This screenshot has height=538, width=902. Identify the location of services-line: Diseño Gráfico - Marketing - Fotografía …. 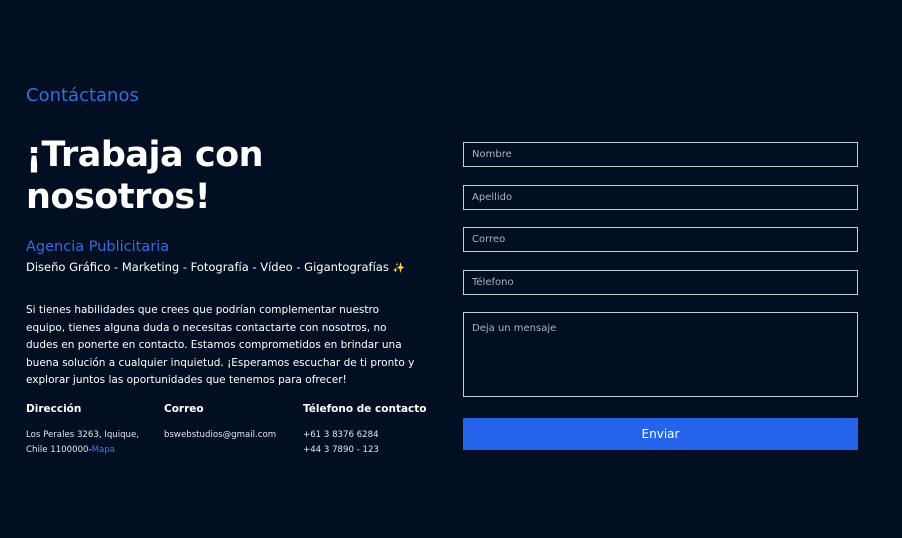
(226, 268).